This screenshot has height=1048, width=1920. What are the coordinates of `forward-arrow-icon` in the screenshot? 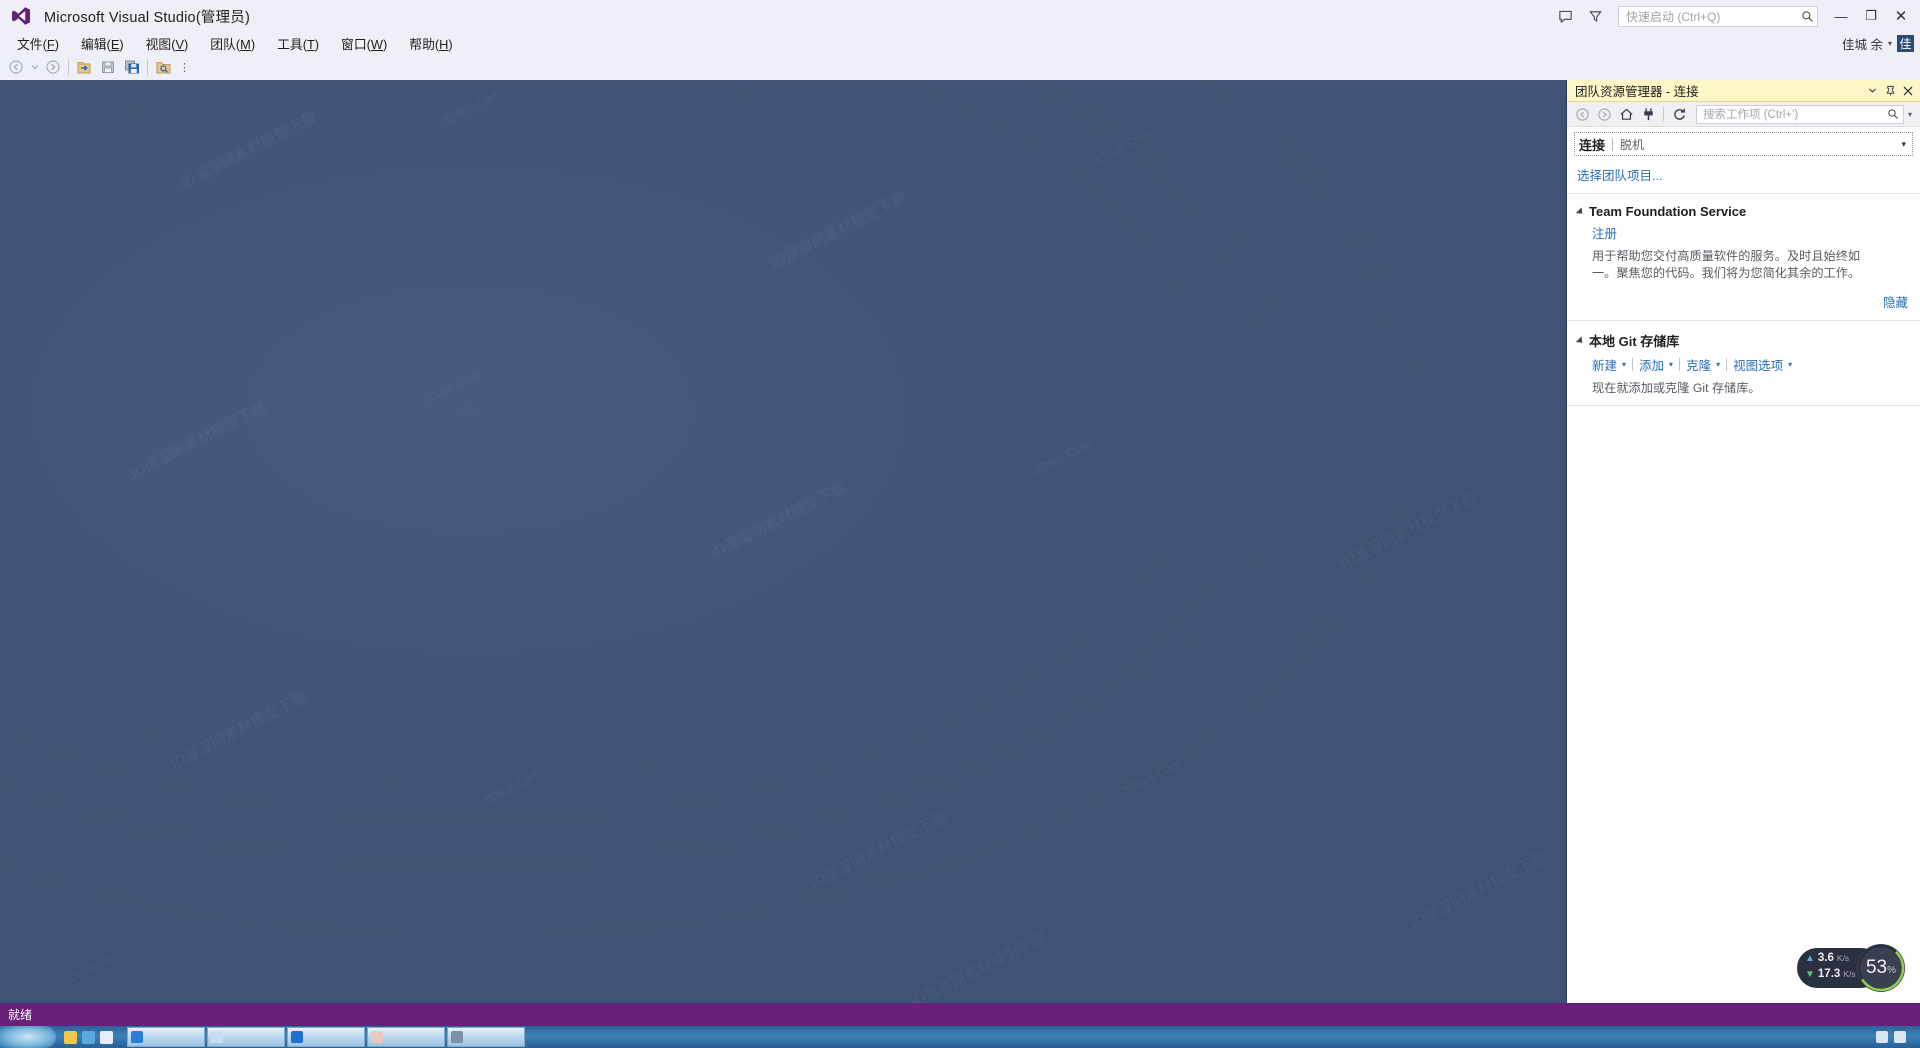 It's located at (1604, 114).